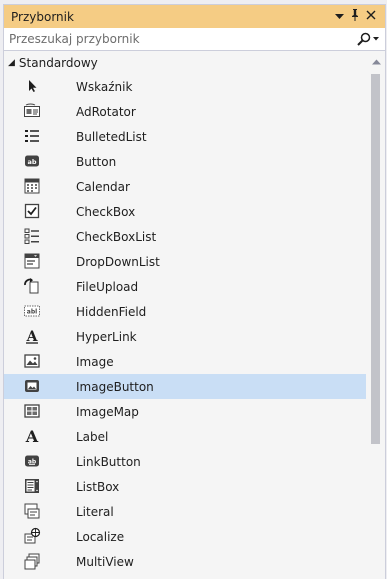 Image resolution: width=387 pixels, height=579 pixels. Describe the element at coordinates (106, 111) in the screenshot. I see `toolbox-item-label: AdRotator` at that location.